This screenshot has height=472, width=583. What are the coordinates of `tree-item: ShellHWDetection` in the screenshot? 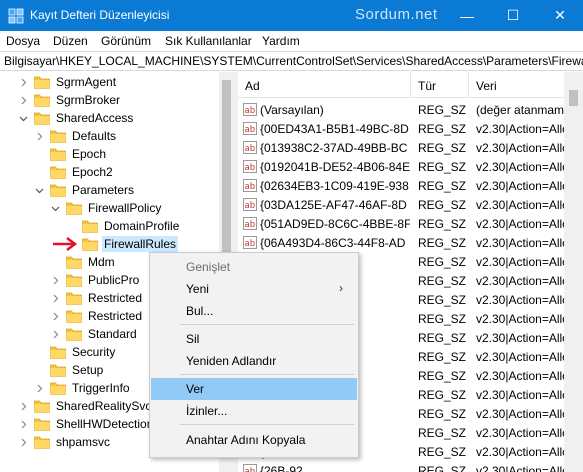 It's located at (86, 424).